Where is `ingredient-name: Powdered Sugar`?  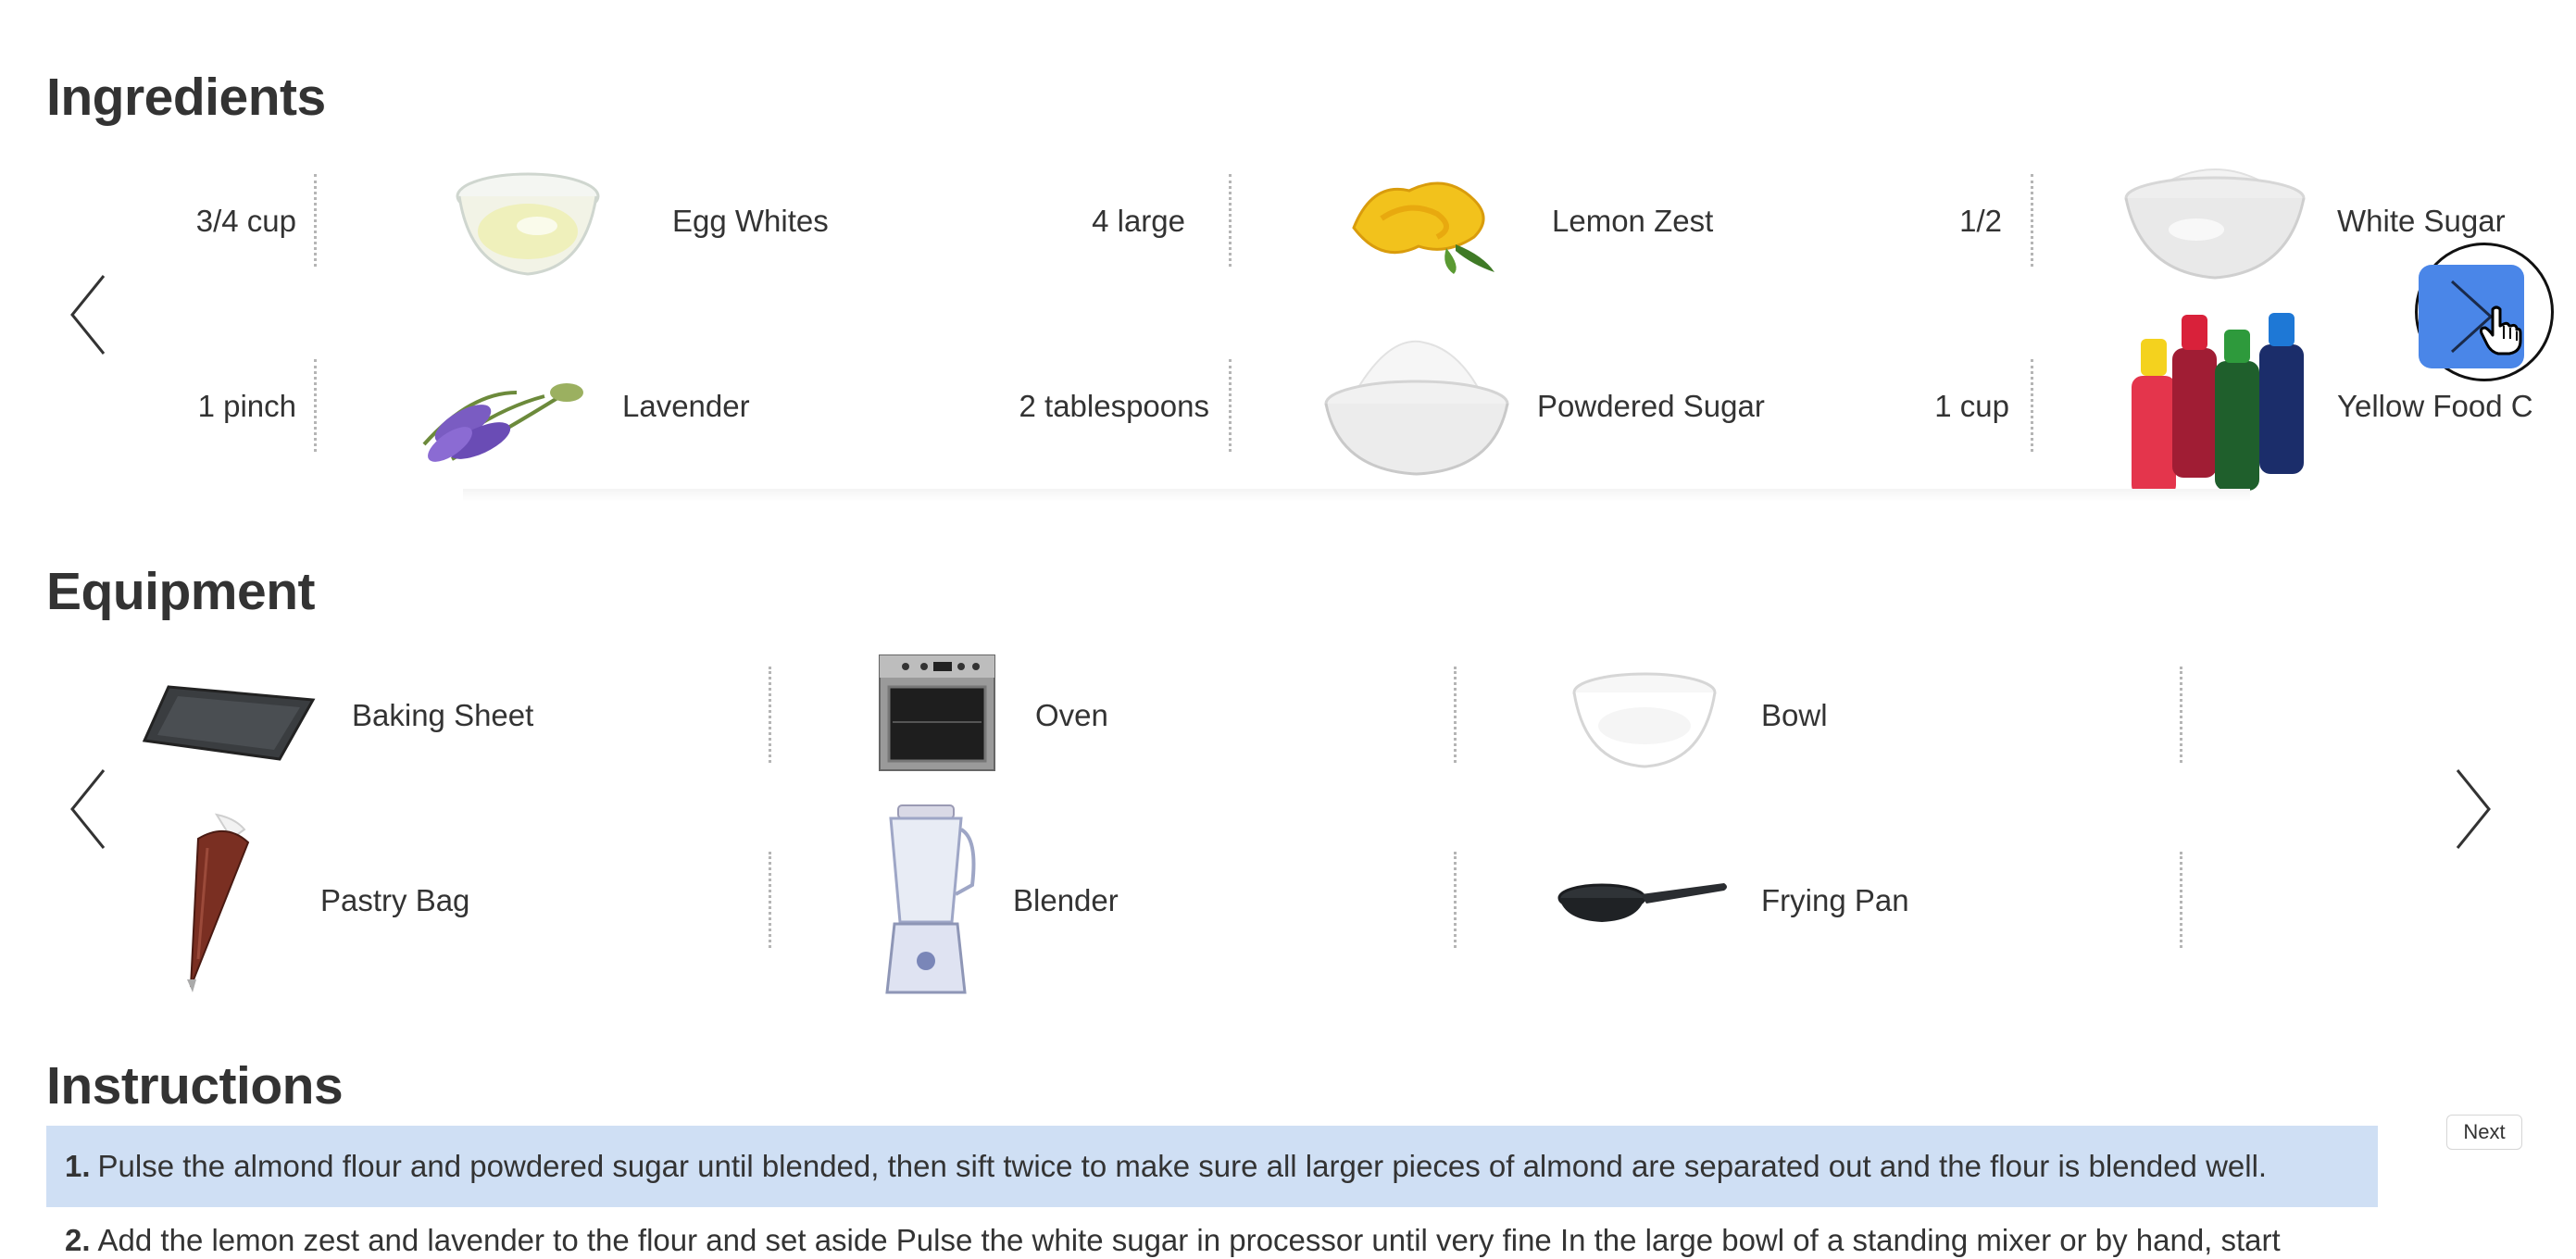
ingredient-name: Powdered Sugar is located at coordinates (1651, 406).